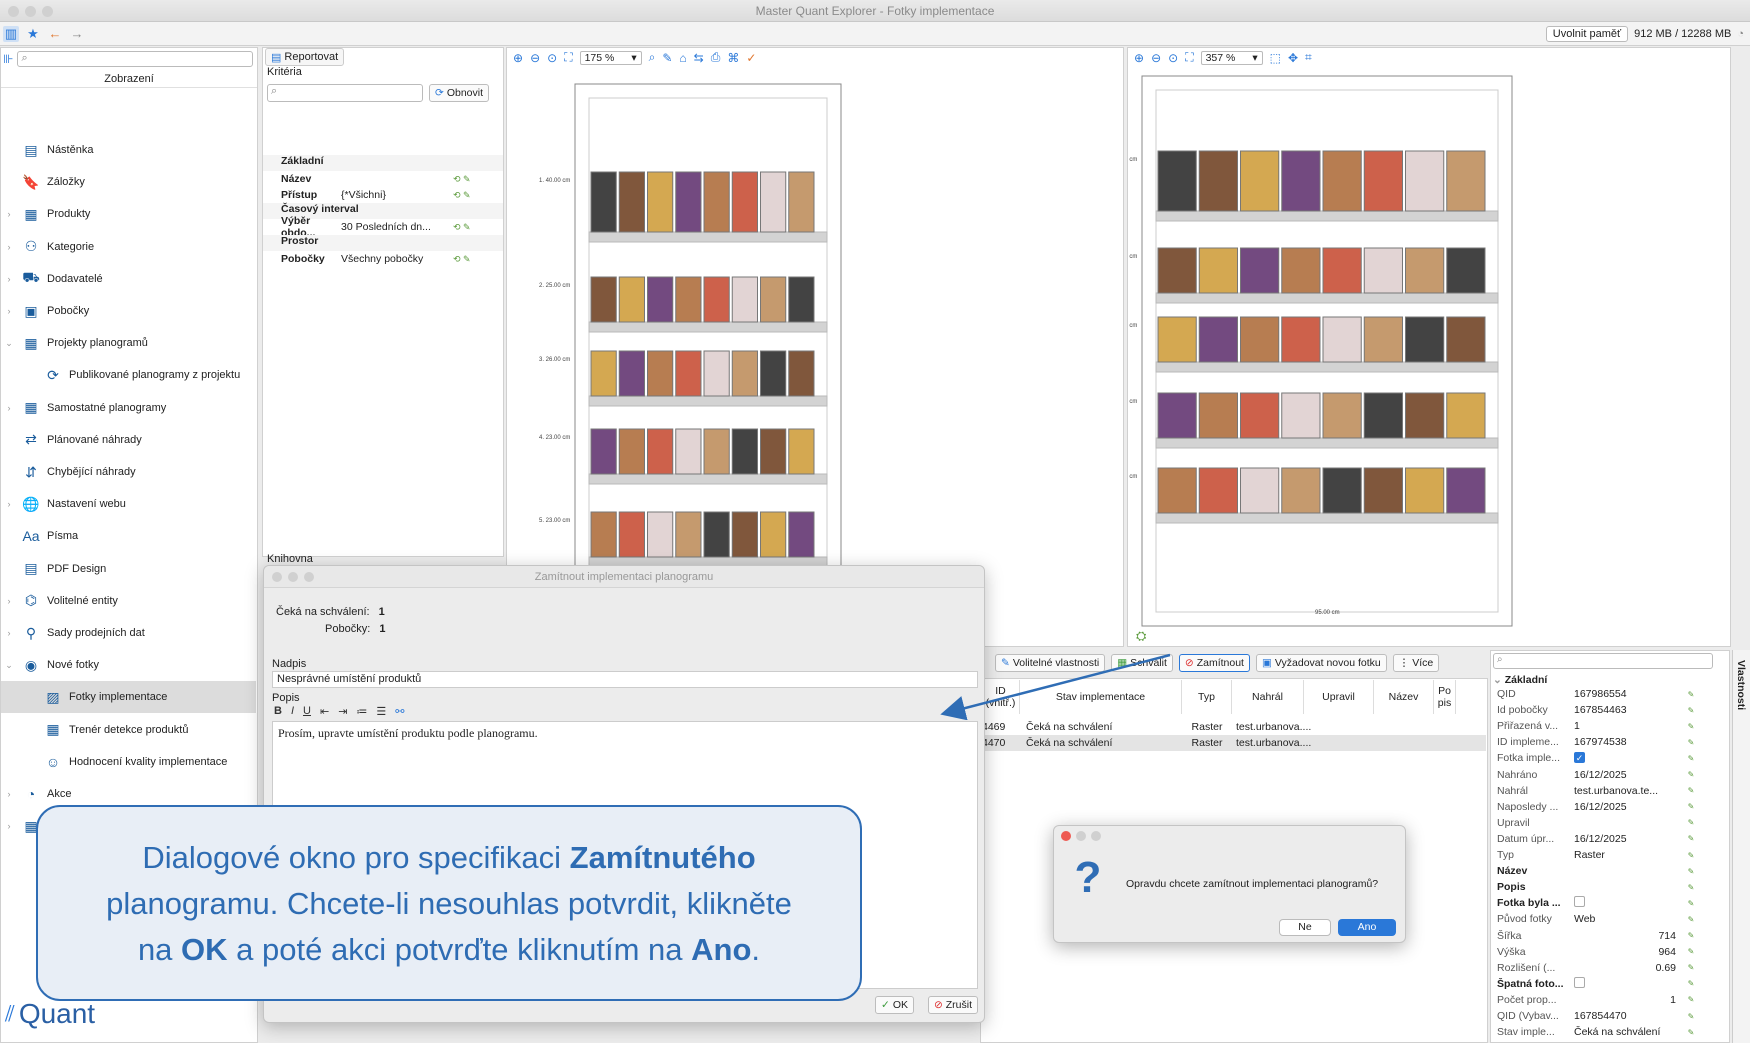 The image size is (1750, 1043). I want to click on table-column-header: Typ, so click(1207, 697).